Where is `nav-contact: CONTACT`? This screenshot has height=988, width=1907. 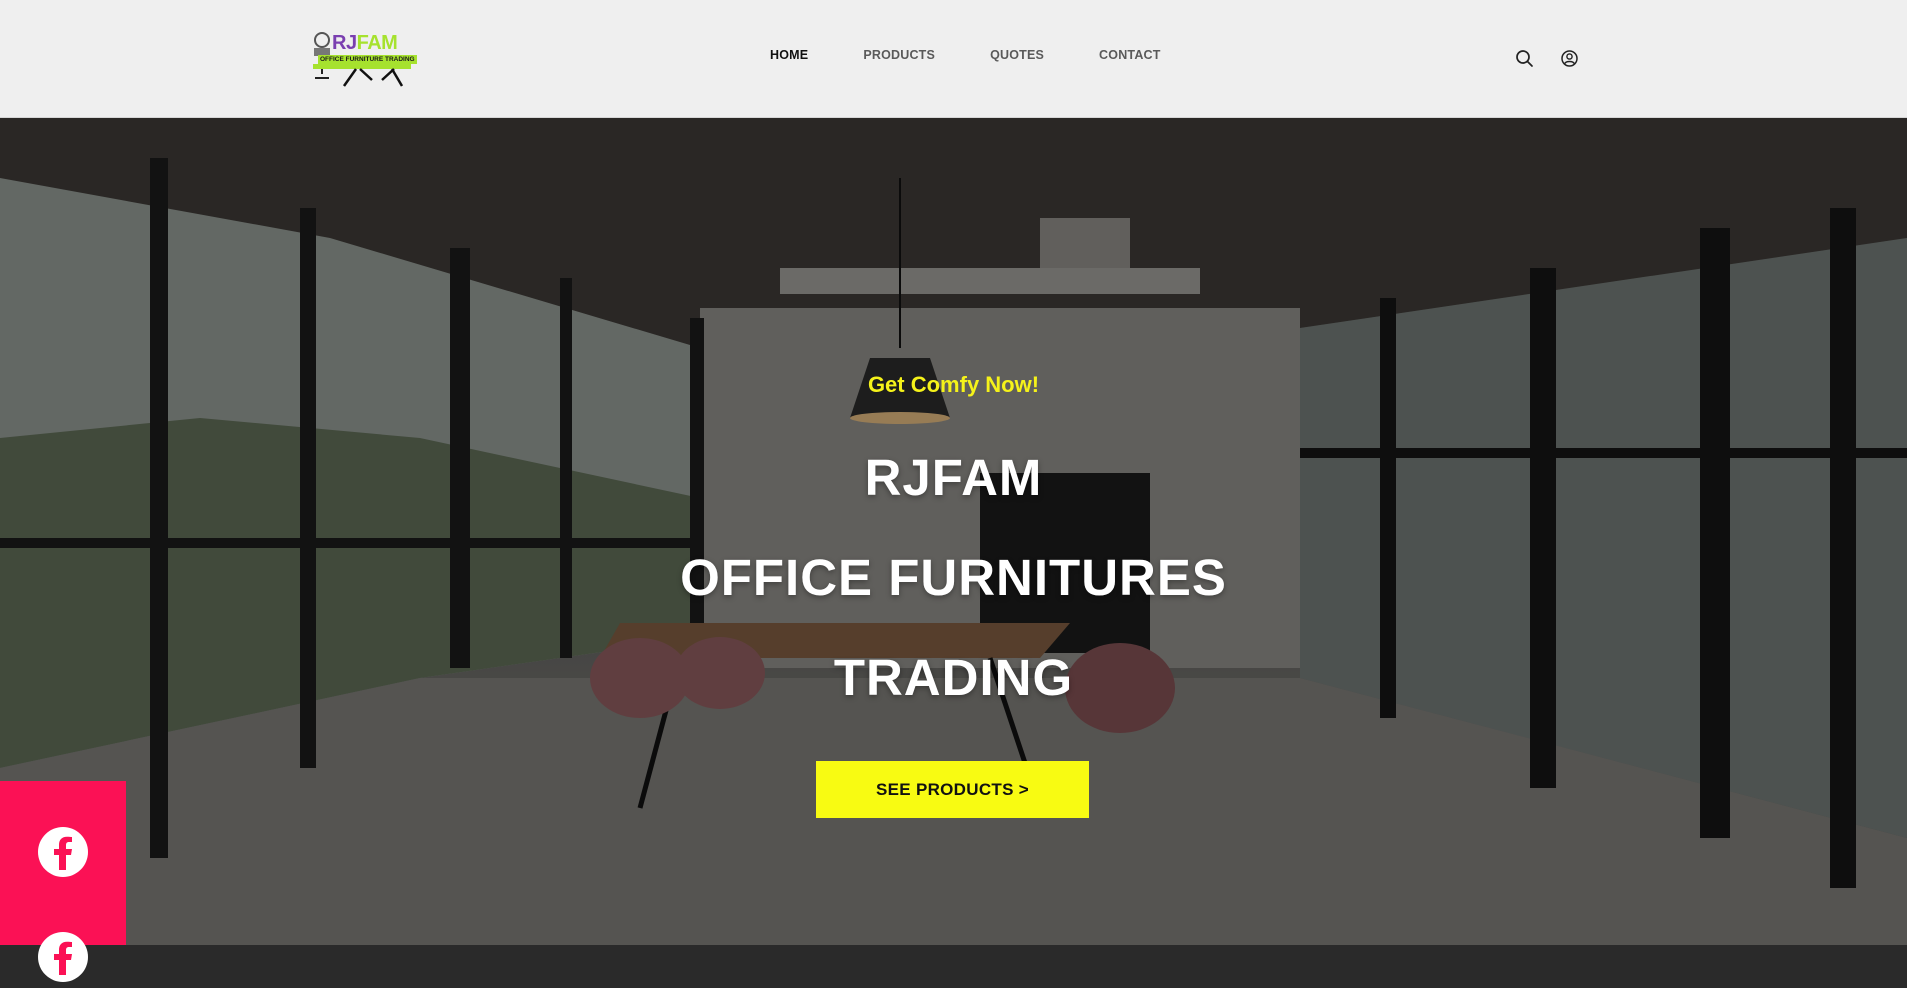
nav-contact: CONTACT is located at coordinates (1130, 55).